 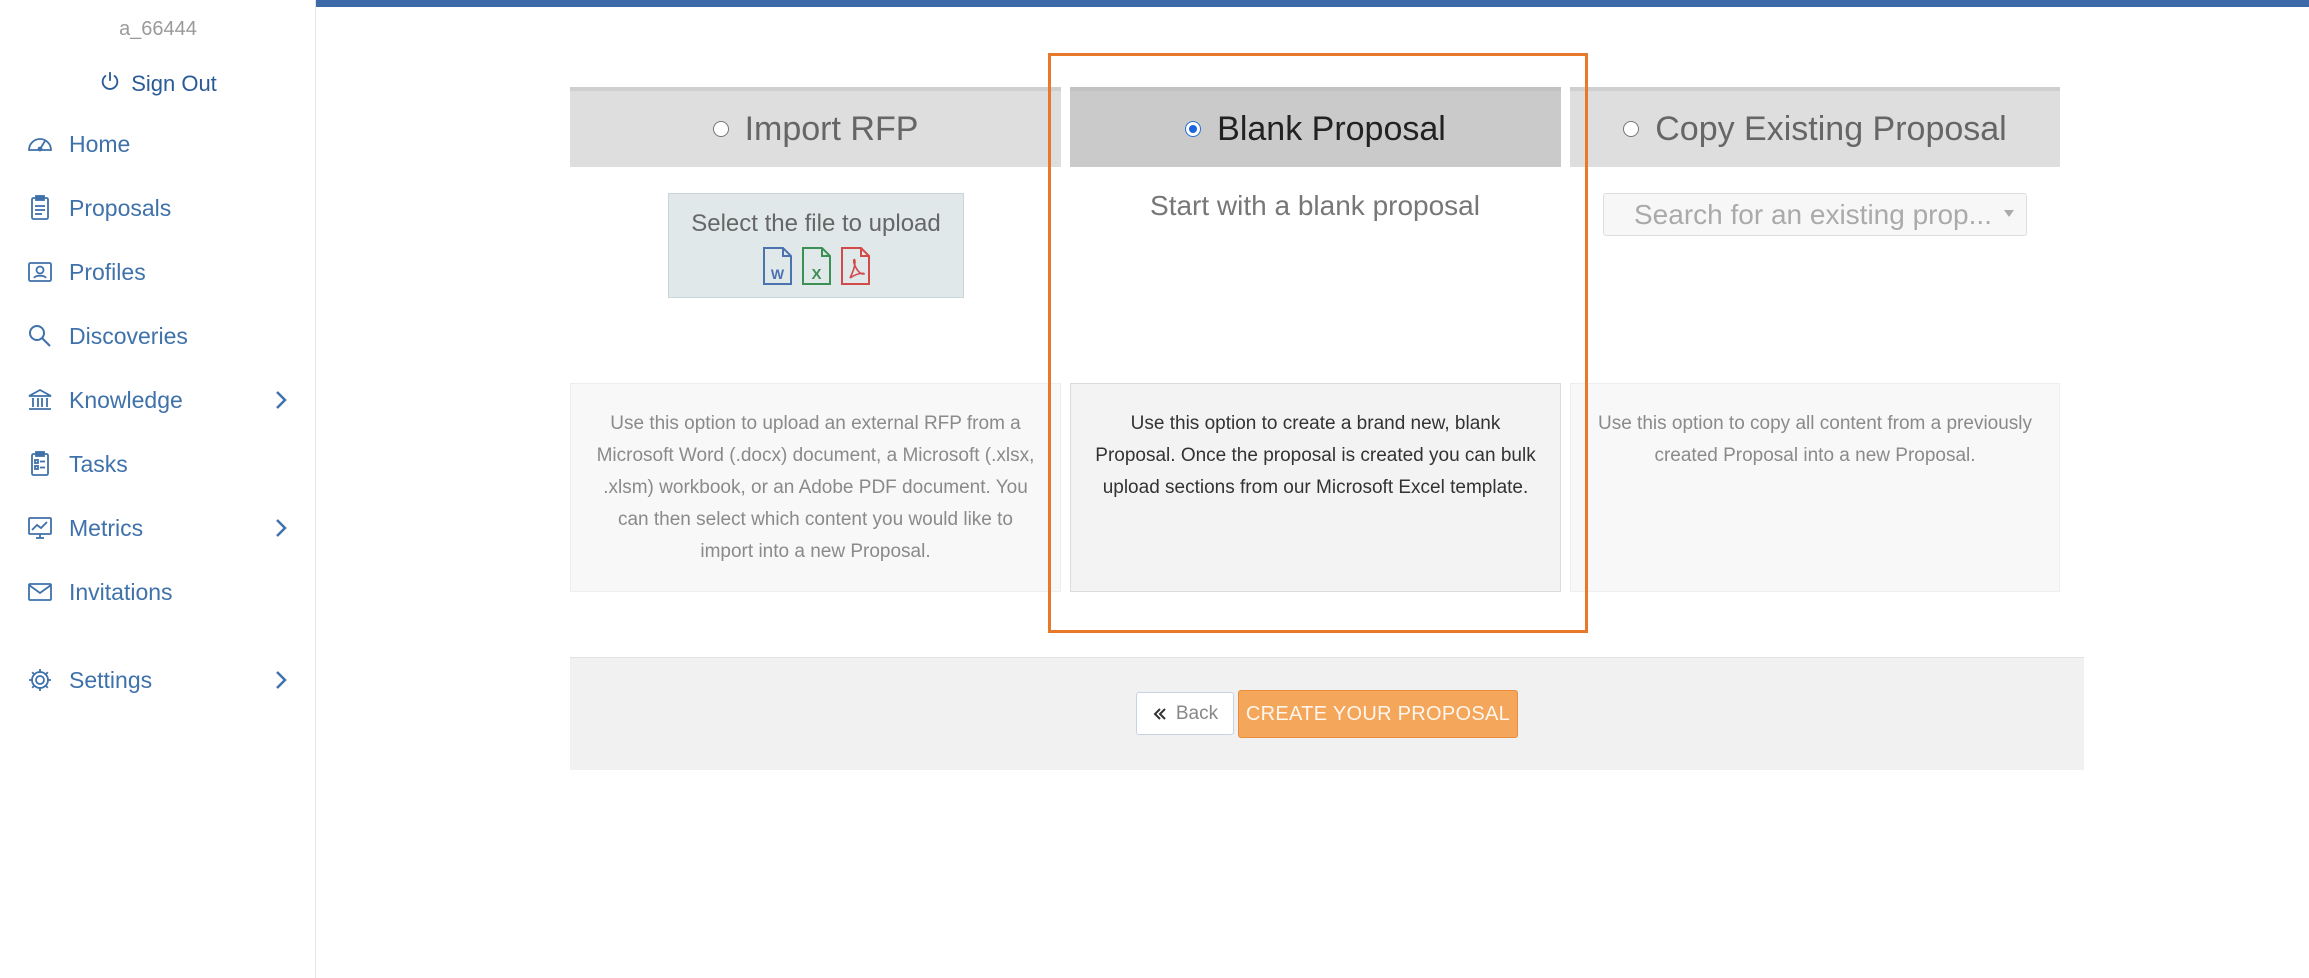 I want to click on radio-import-rfp, so click(x=720, y=129).